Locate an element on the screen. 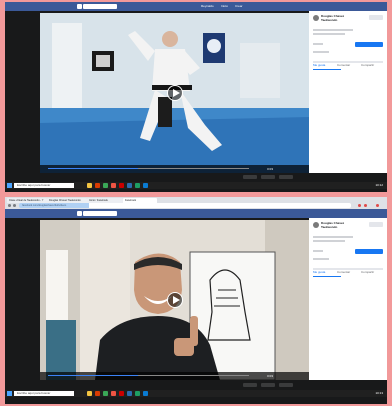  taskbar-clock: 10:13 is located at coordinates (379, 393).